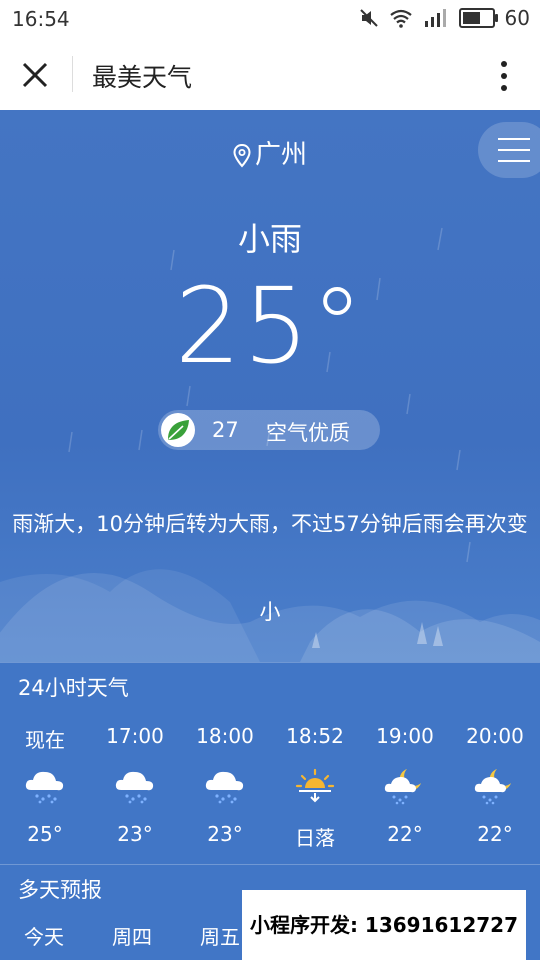  I want to click on app-header: 最美天气, so click(270, 74).